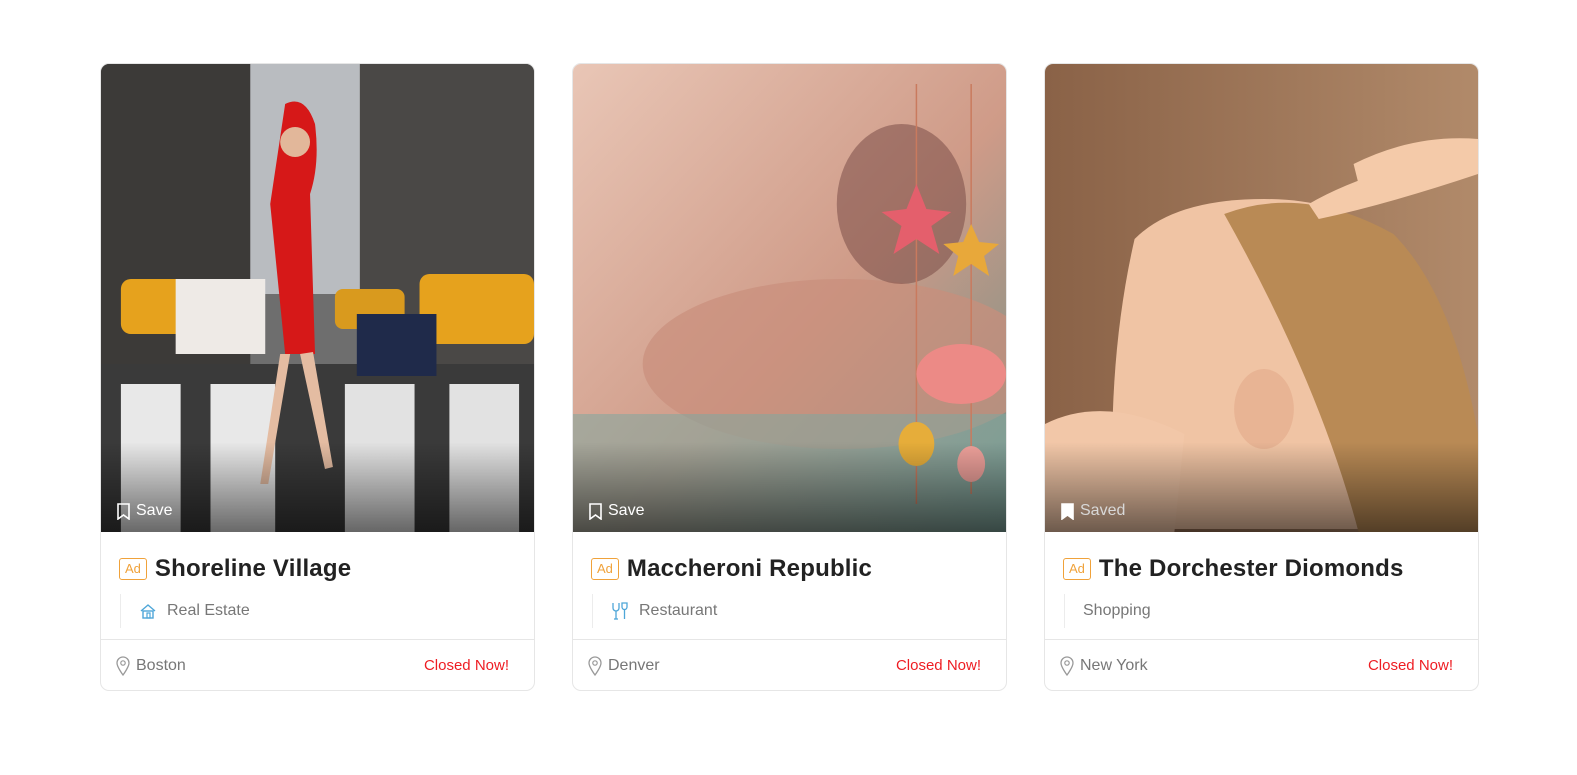  Describe the element at coordinates (1261, 586) in the screenshot. I see `listing-info: Ad The Dorchester Diomonds Shopping` at that location.